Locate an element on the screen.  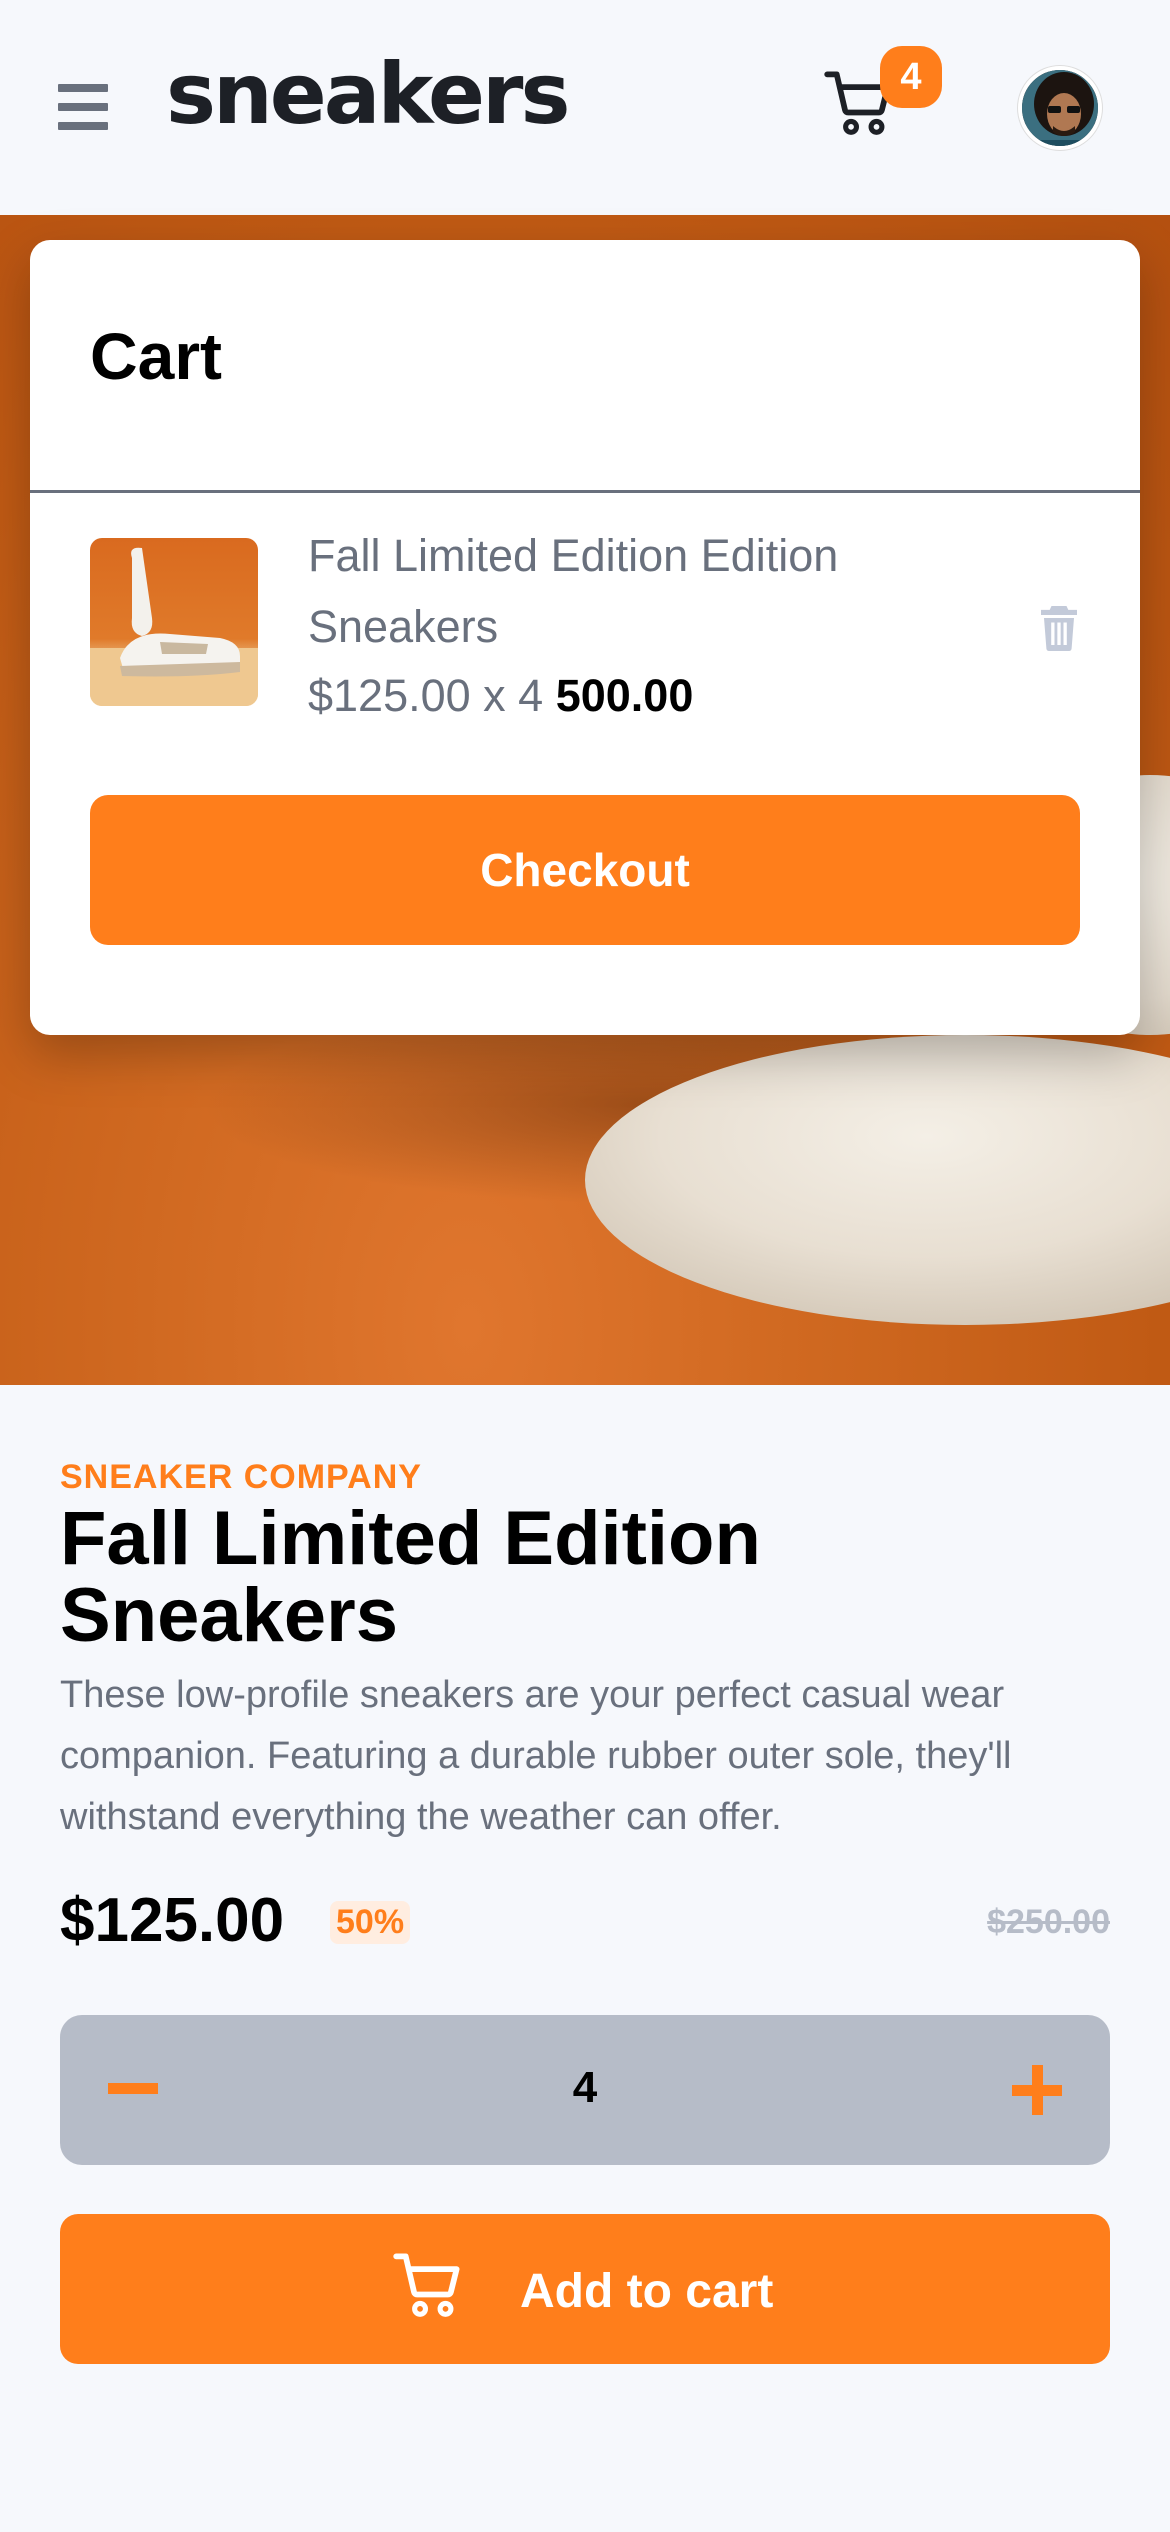
quantity-value: 4 is located at coordinates (585, 2087).